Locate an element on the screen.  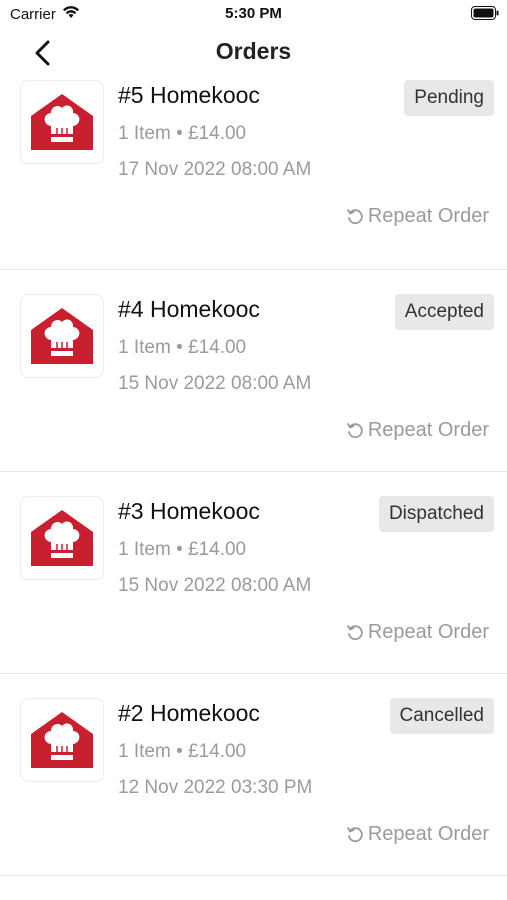
status-badge: Pending is located at coordinates (449, 98).